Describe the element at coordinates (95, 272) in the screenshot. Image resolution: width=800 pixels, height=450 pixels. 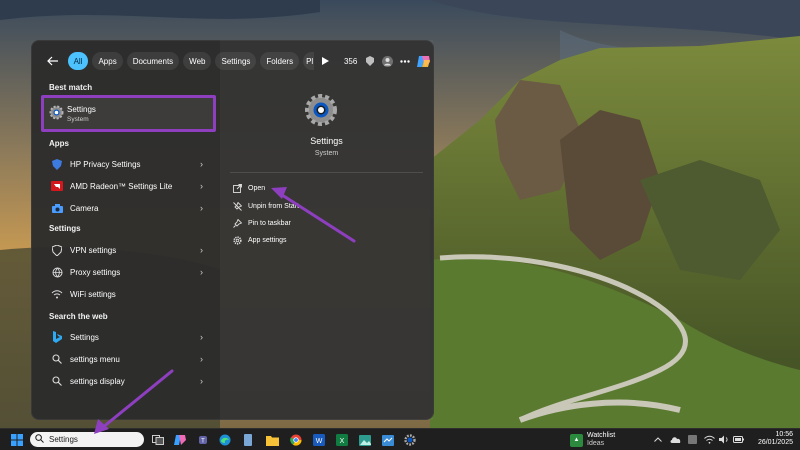
I see `setting-result-label: Proxy settings` at that location.